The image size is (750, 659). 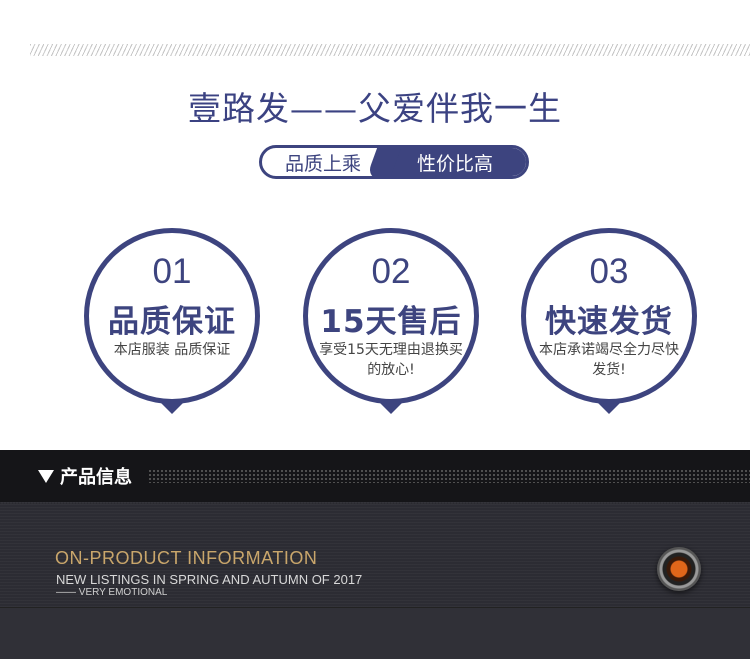 I want to click on feature-number: 03, so click(x=609, y=271).